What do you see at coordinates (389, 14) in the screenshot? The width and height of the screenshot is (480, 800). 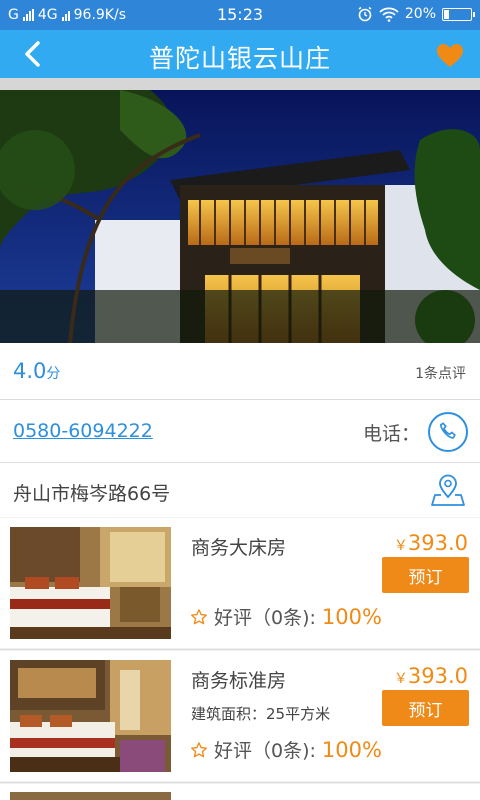 I see `wifi-icon` at bounding box center [389, 14].